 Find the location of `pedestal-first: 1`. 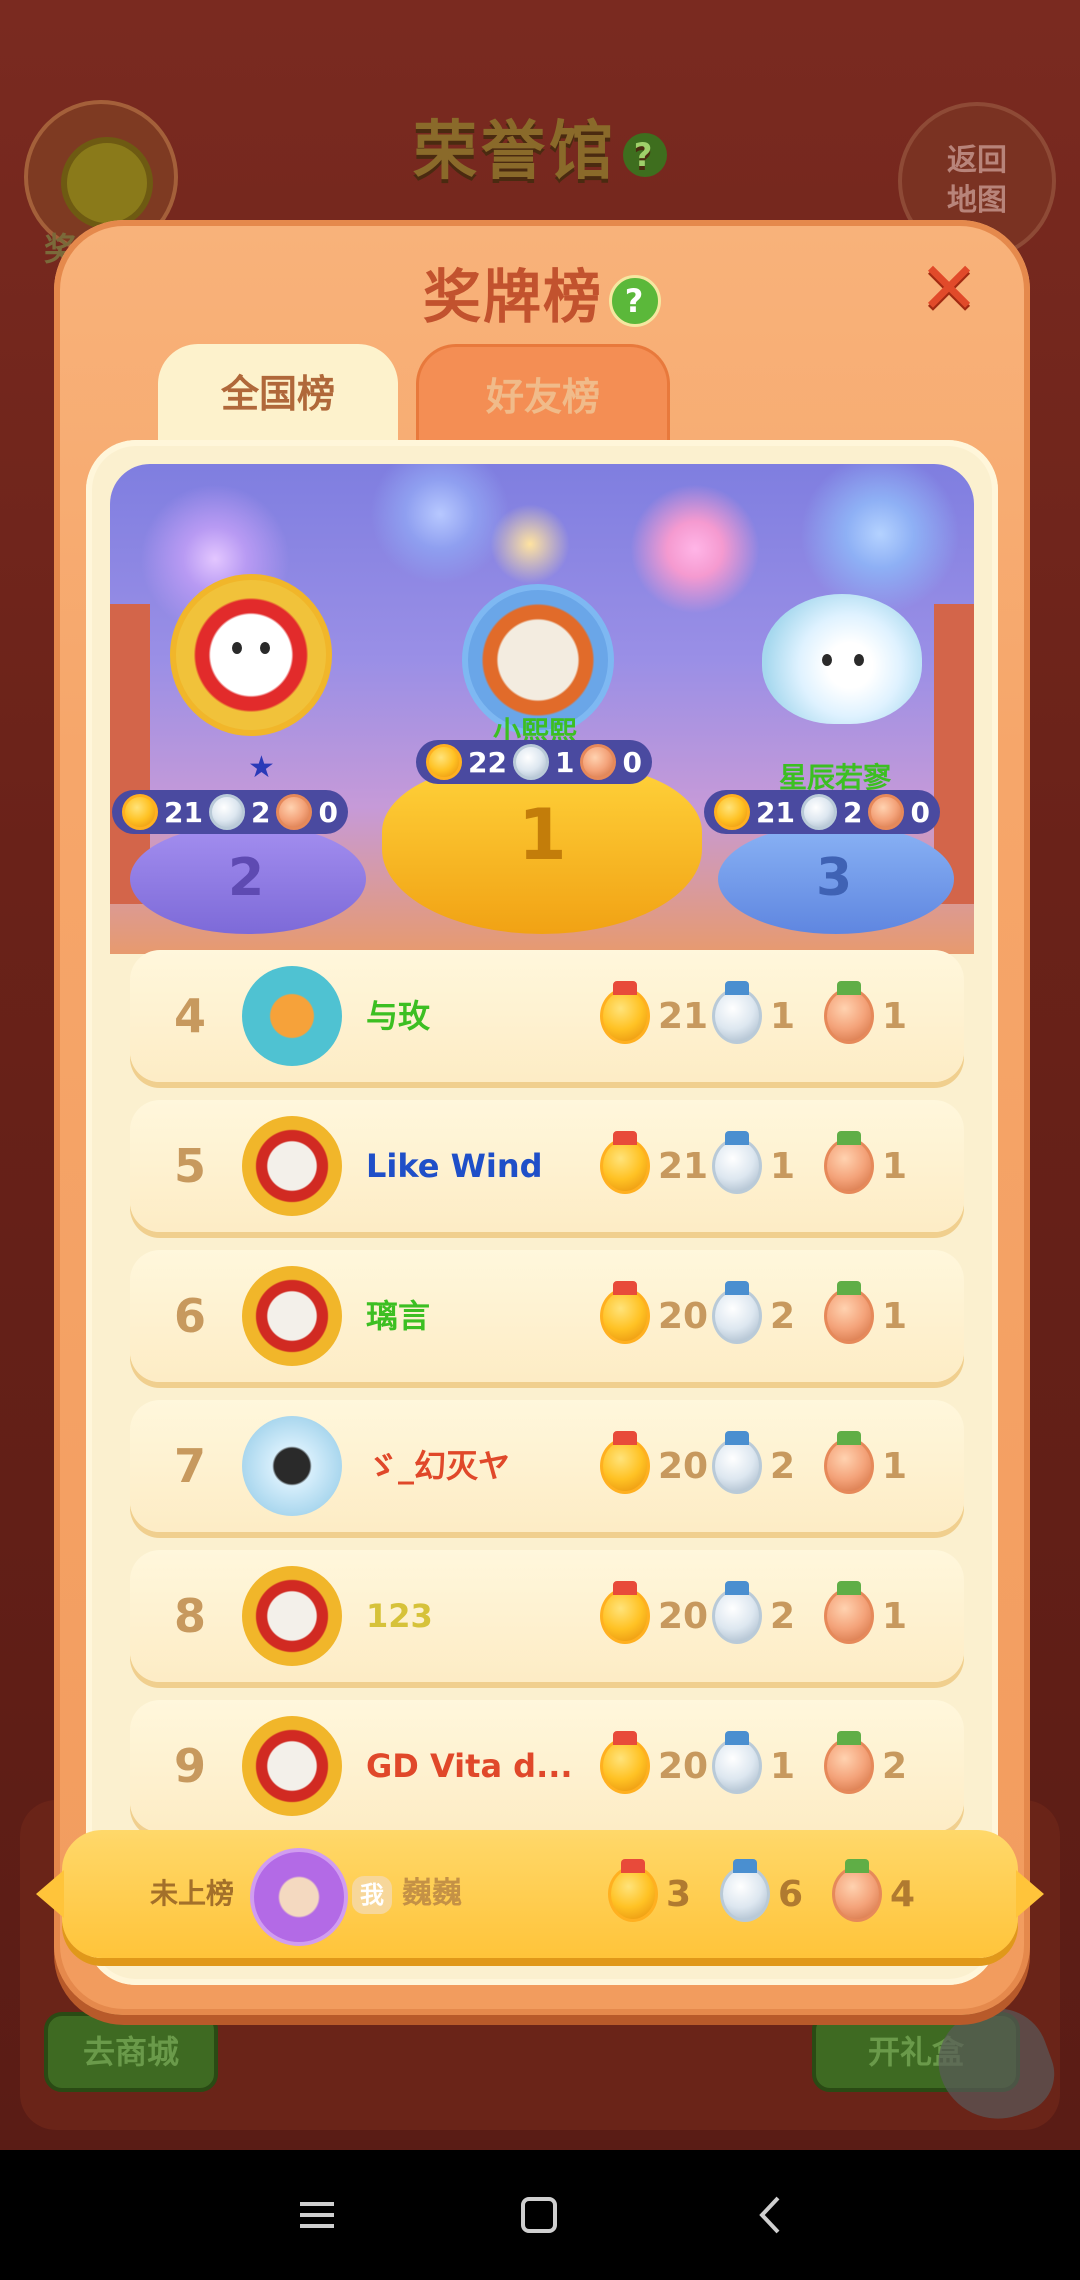

pedestal-first: 1 is located at coordinates (542, 849).